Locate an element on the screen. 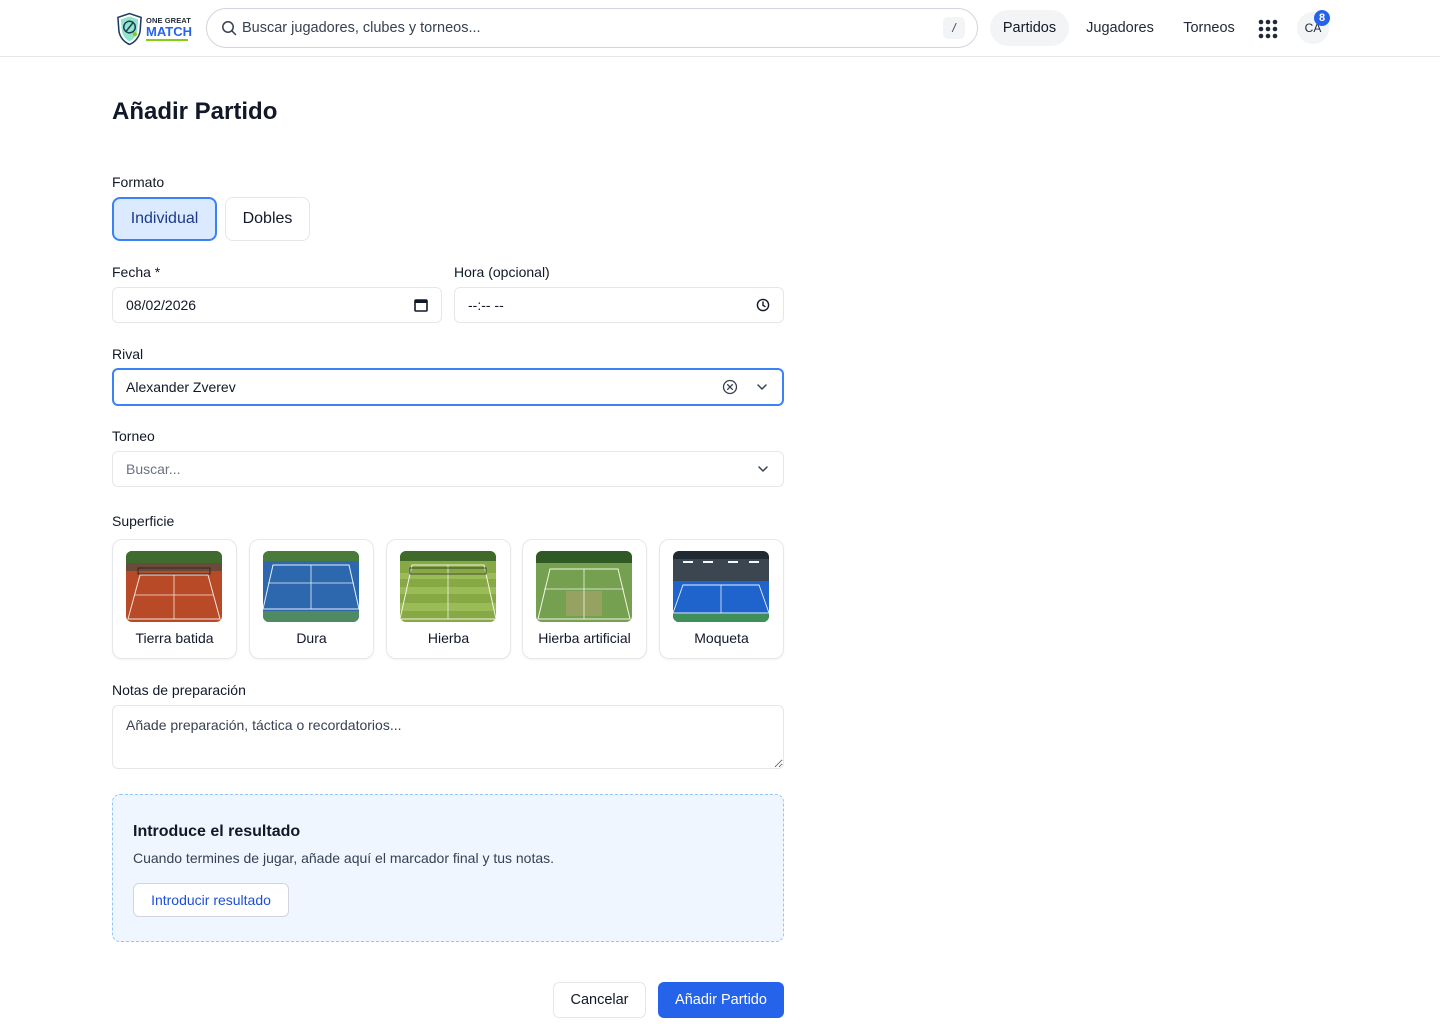 Image resolution: width=1440 pixels, height=1024 pixels. surface-name-carpet: Moqueta is located at coordinates (721, 638).